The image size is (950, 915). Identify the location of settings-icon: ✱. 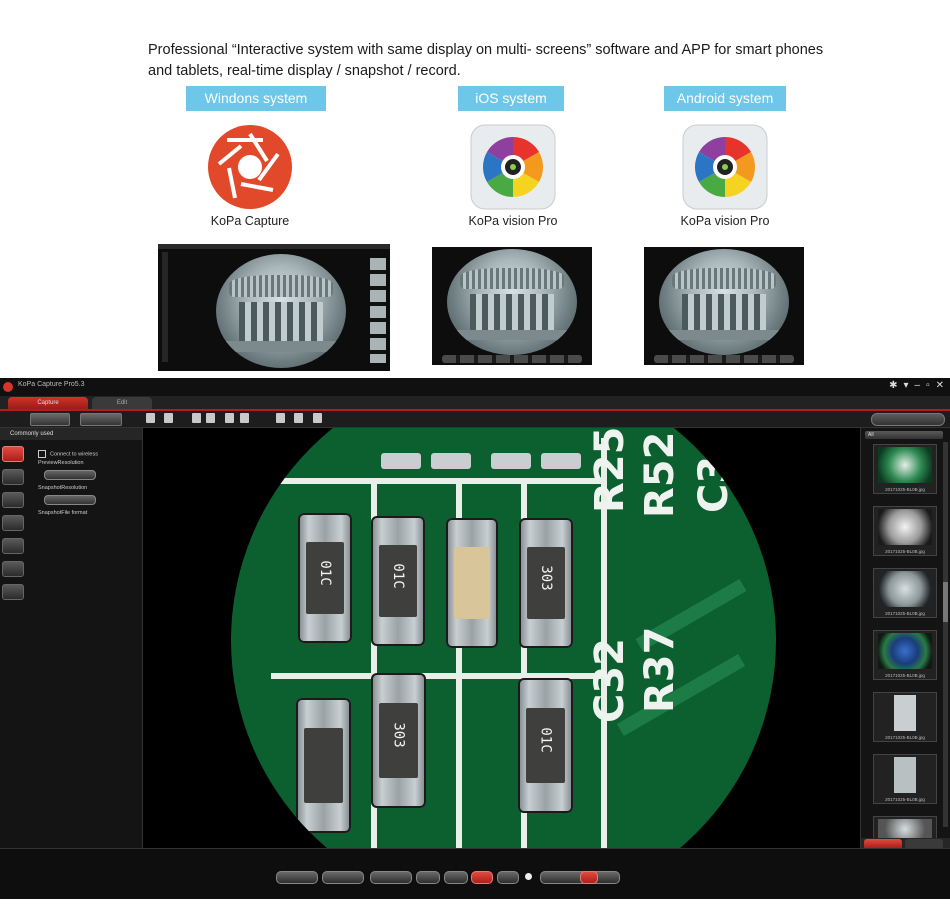
(893, 385).